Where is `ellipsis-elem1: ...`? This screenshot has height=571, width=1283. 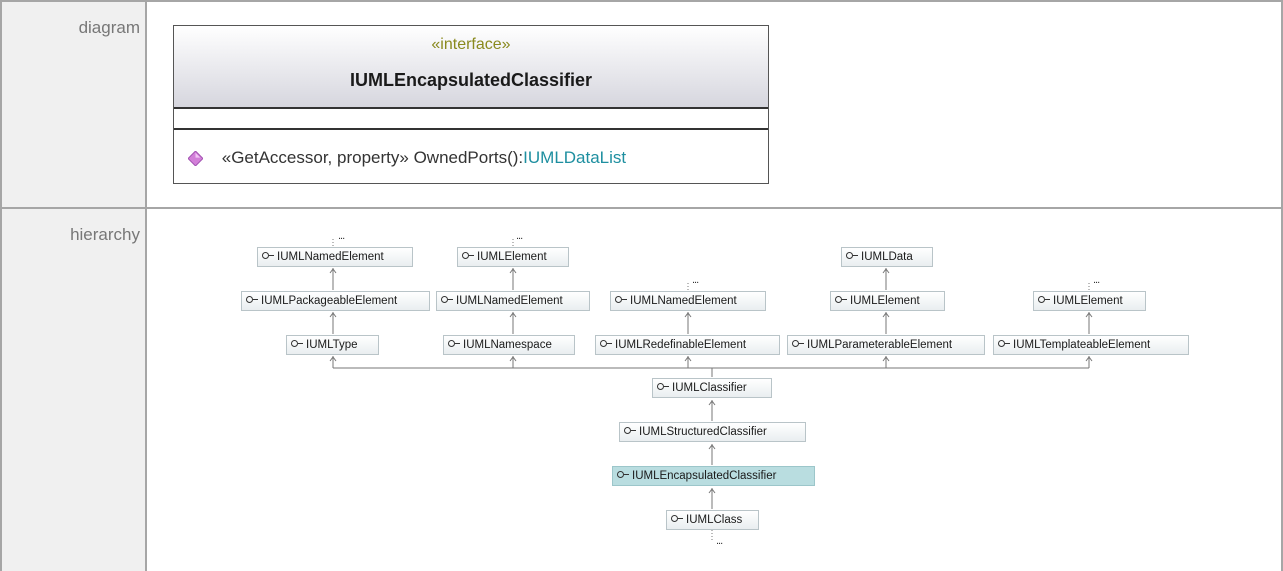 ellipsis-elem1: ... is located at coordinates (519, 236).